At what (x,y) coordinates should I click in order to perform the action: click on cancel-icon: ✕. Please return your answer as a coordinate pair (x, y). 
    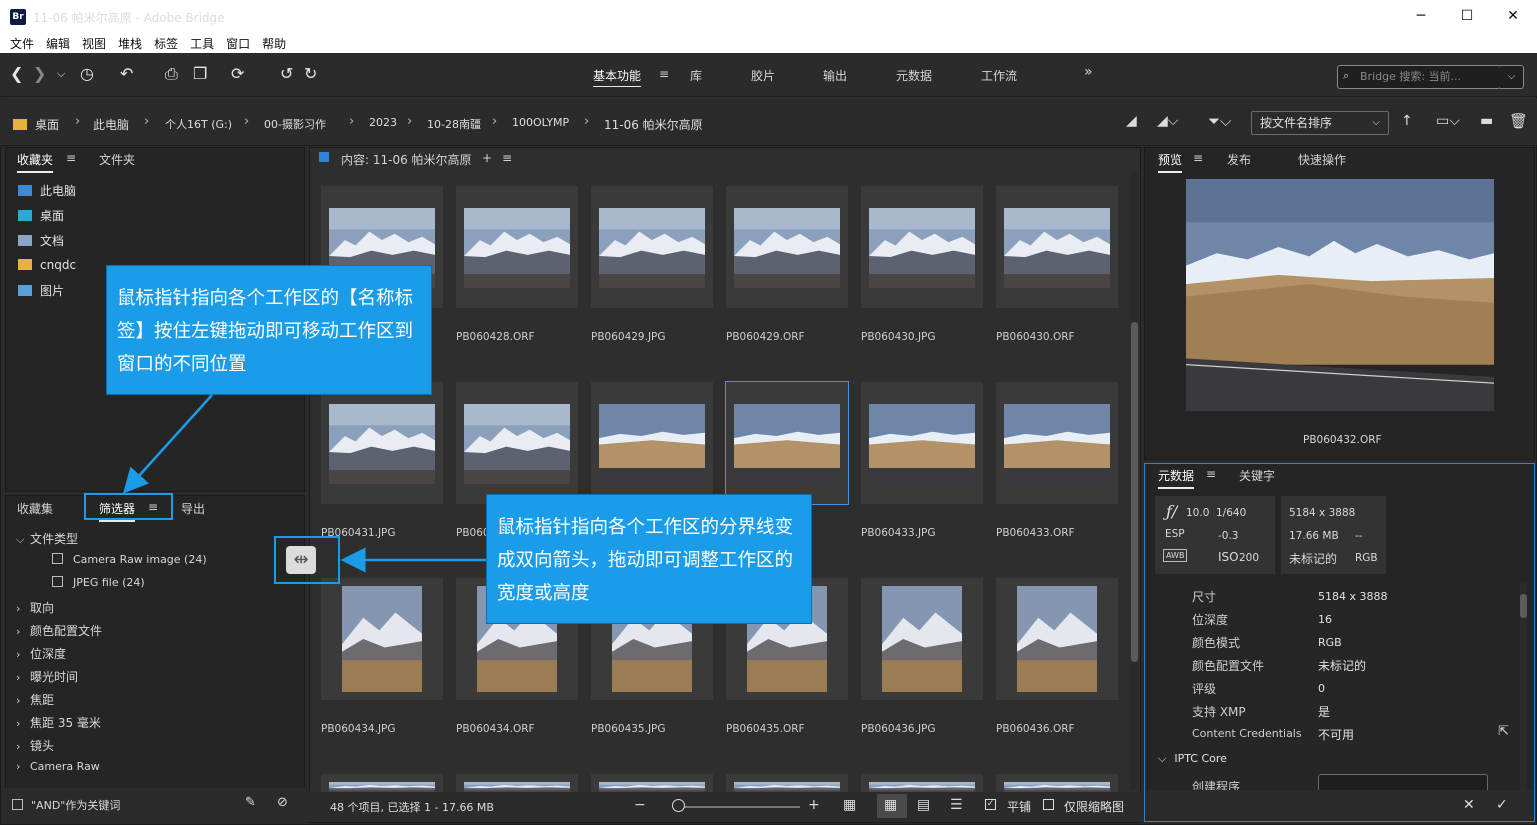
    Looking at the image, I should click on (1469, 805).